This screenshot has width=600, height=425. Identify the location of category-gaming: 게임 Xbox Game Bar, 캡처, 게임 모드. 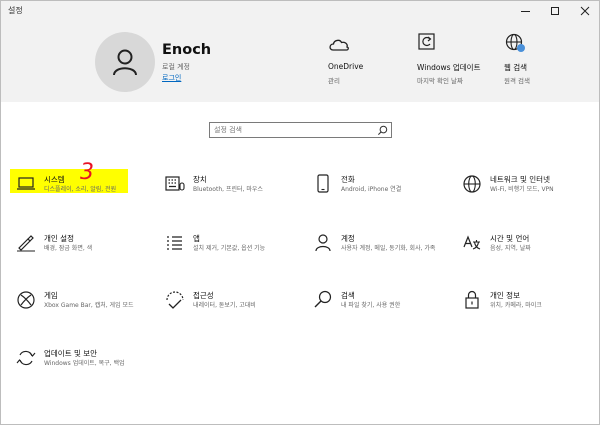
(88, 314).